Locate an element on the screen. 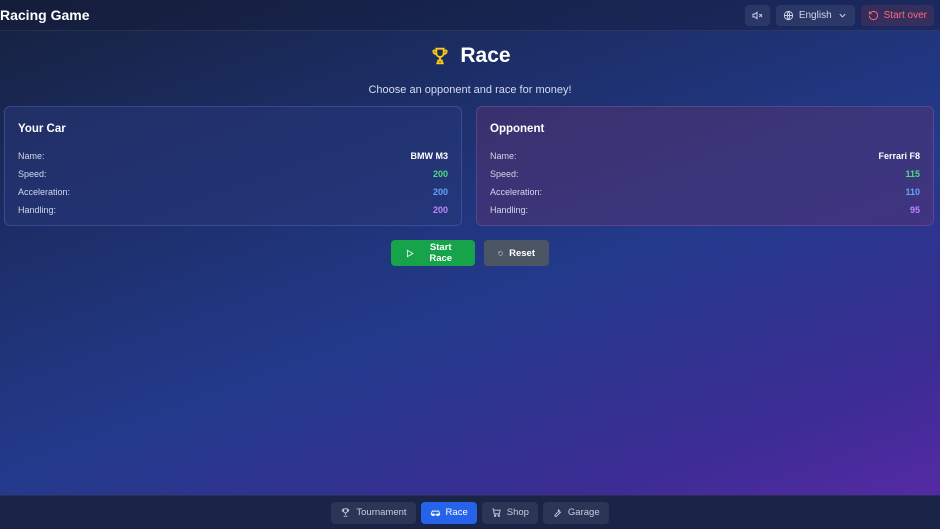 This screenshot has width=940, height=529. race-actions: Start Race Reset is located at coordinates (470, 253).